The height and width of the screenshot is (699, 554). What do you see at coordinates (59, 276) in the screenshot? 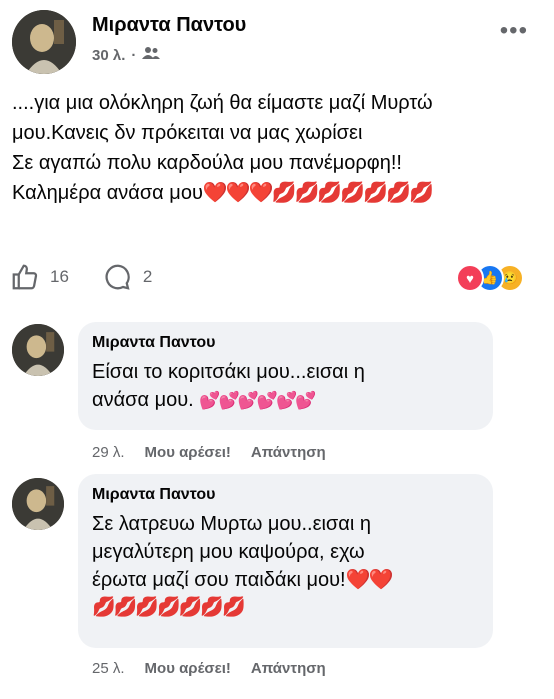
I see `like-count: 16` at bounding box center [59, 276].